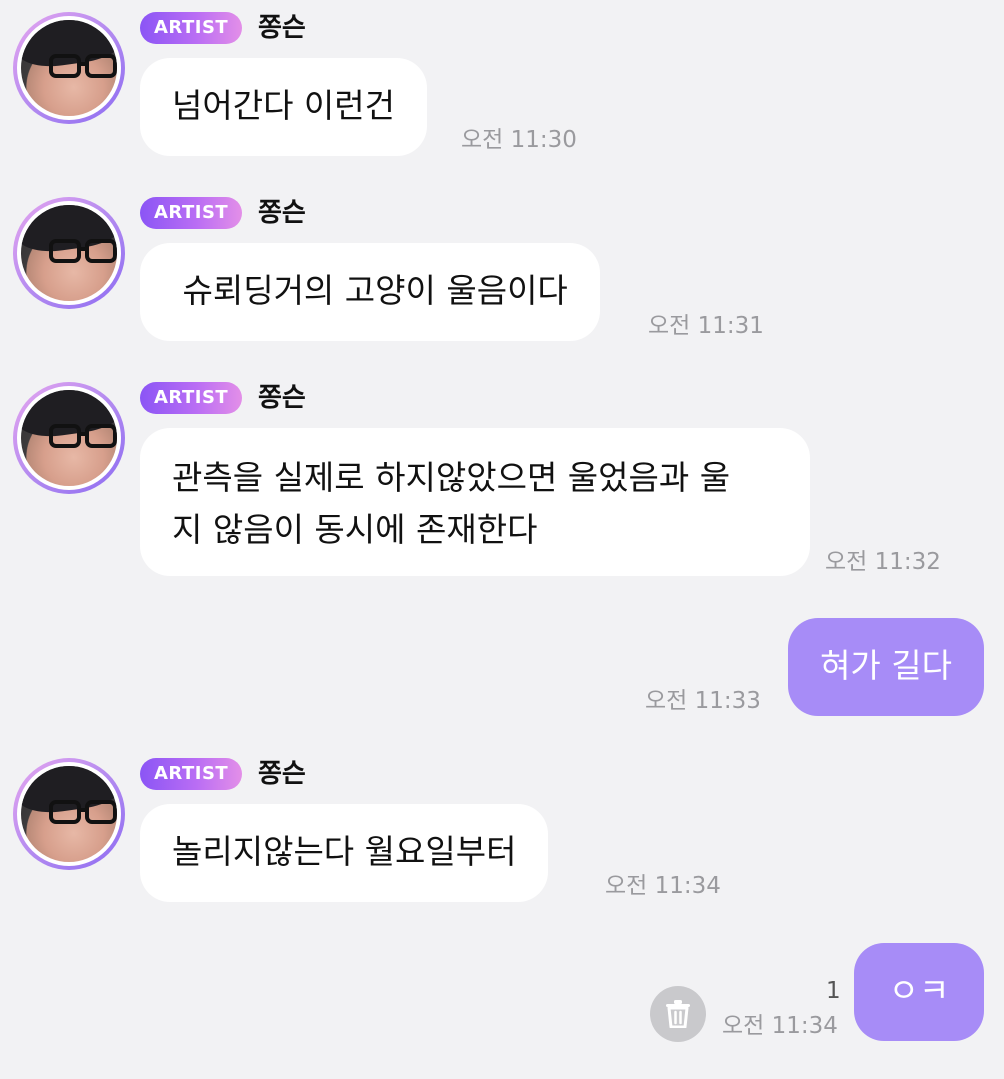 The height and width of the screenshot is (1079, 1004). Describe the element at coordinates (519, 140) in the screenshot. I see `message-time: 오전 11:30` at that location.